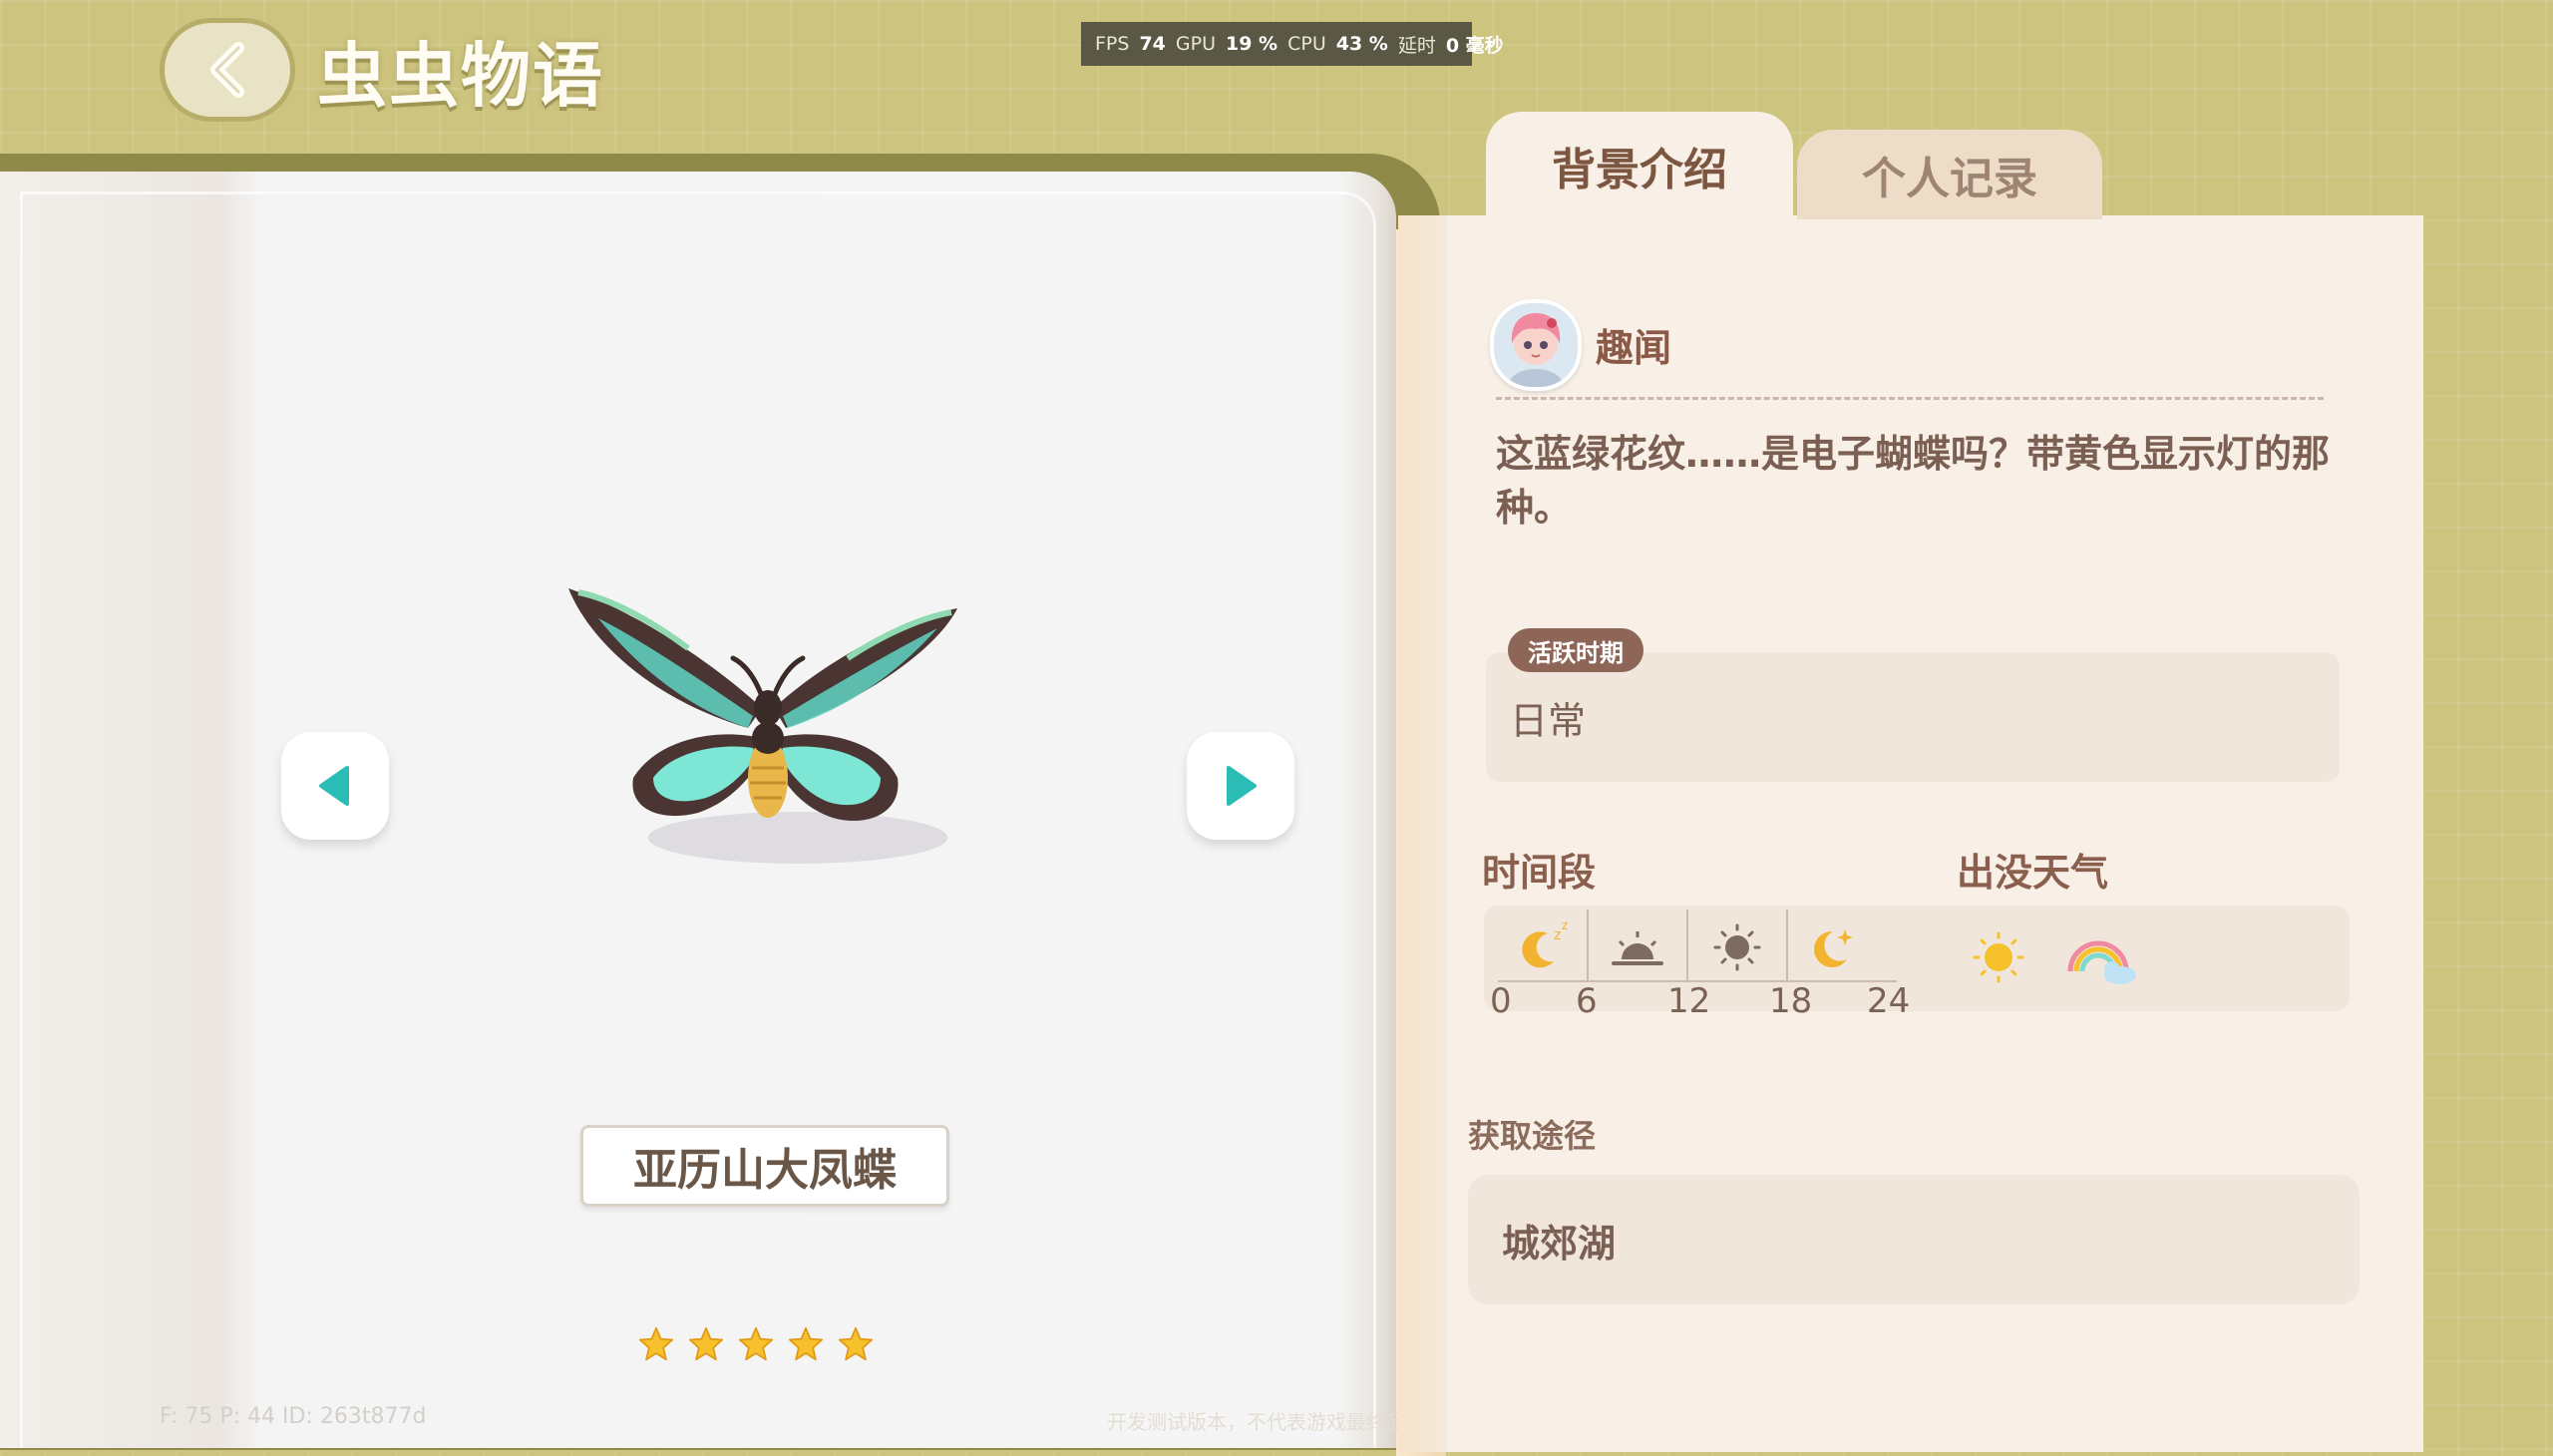 This screenshot has width=2553, height=1456. Describe the element at coordinates (1634, 348) in the screenshot. I see `fun-fact-title: 趣闻` at that location.